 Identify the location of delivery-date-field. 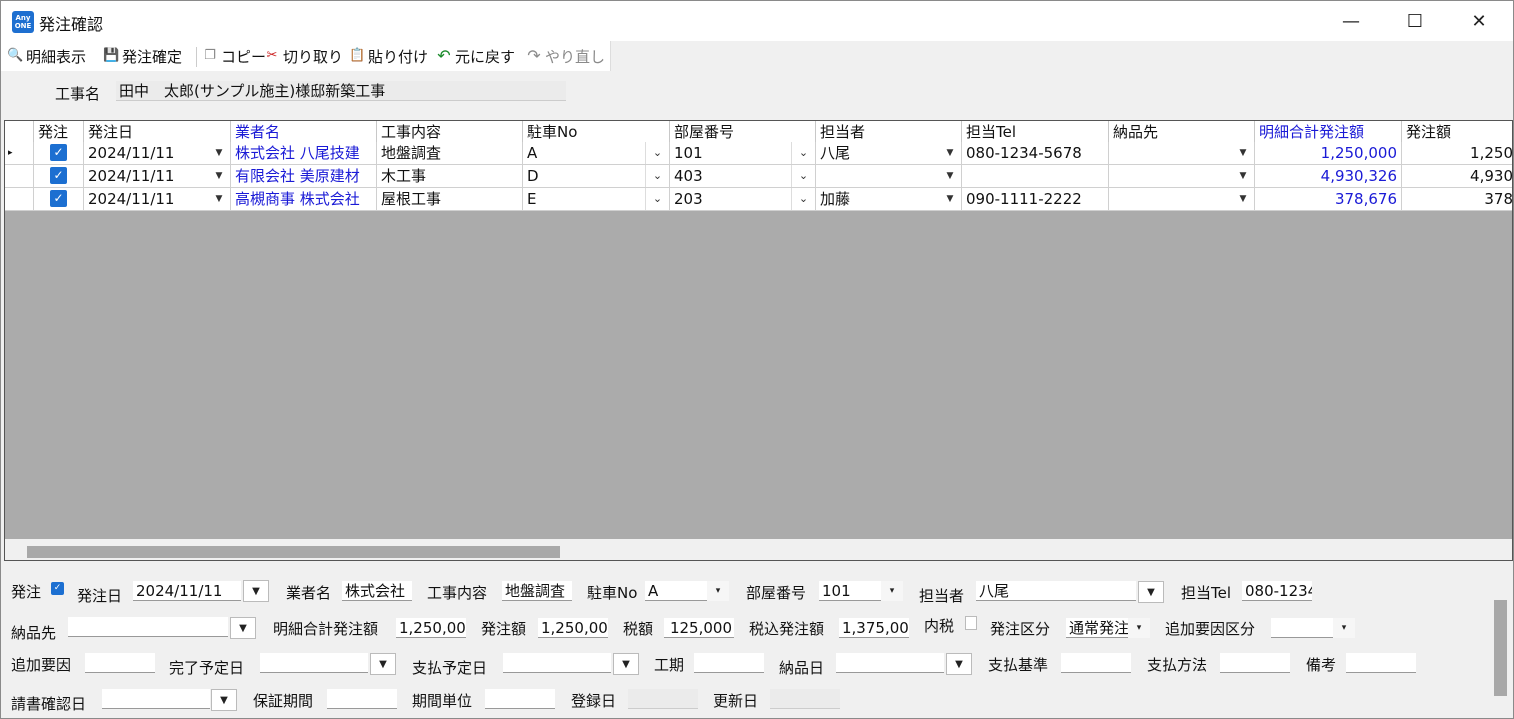
(890, 663).